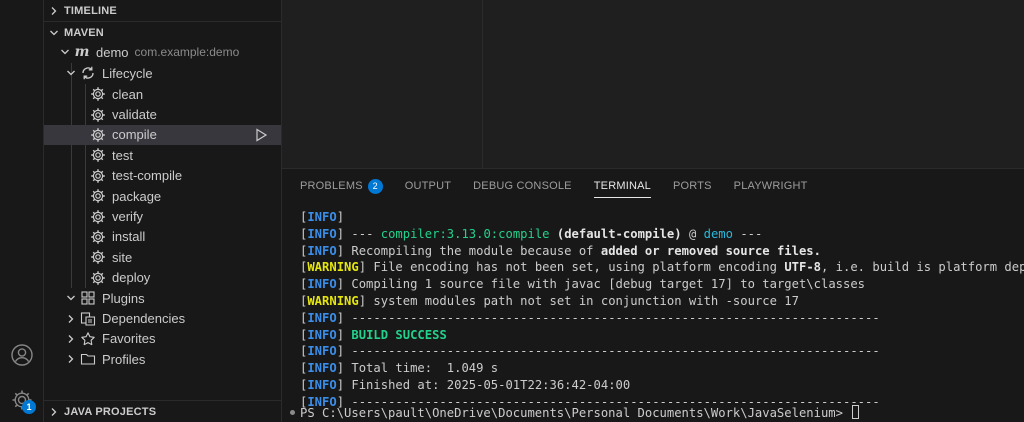 The width and height of the screenshot is (1024, 422). Describe the element at coordinates (261, 136) in the screenshot. I see `run-icon` at that location.